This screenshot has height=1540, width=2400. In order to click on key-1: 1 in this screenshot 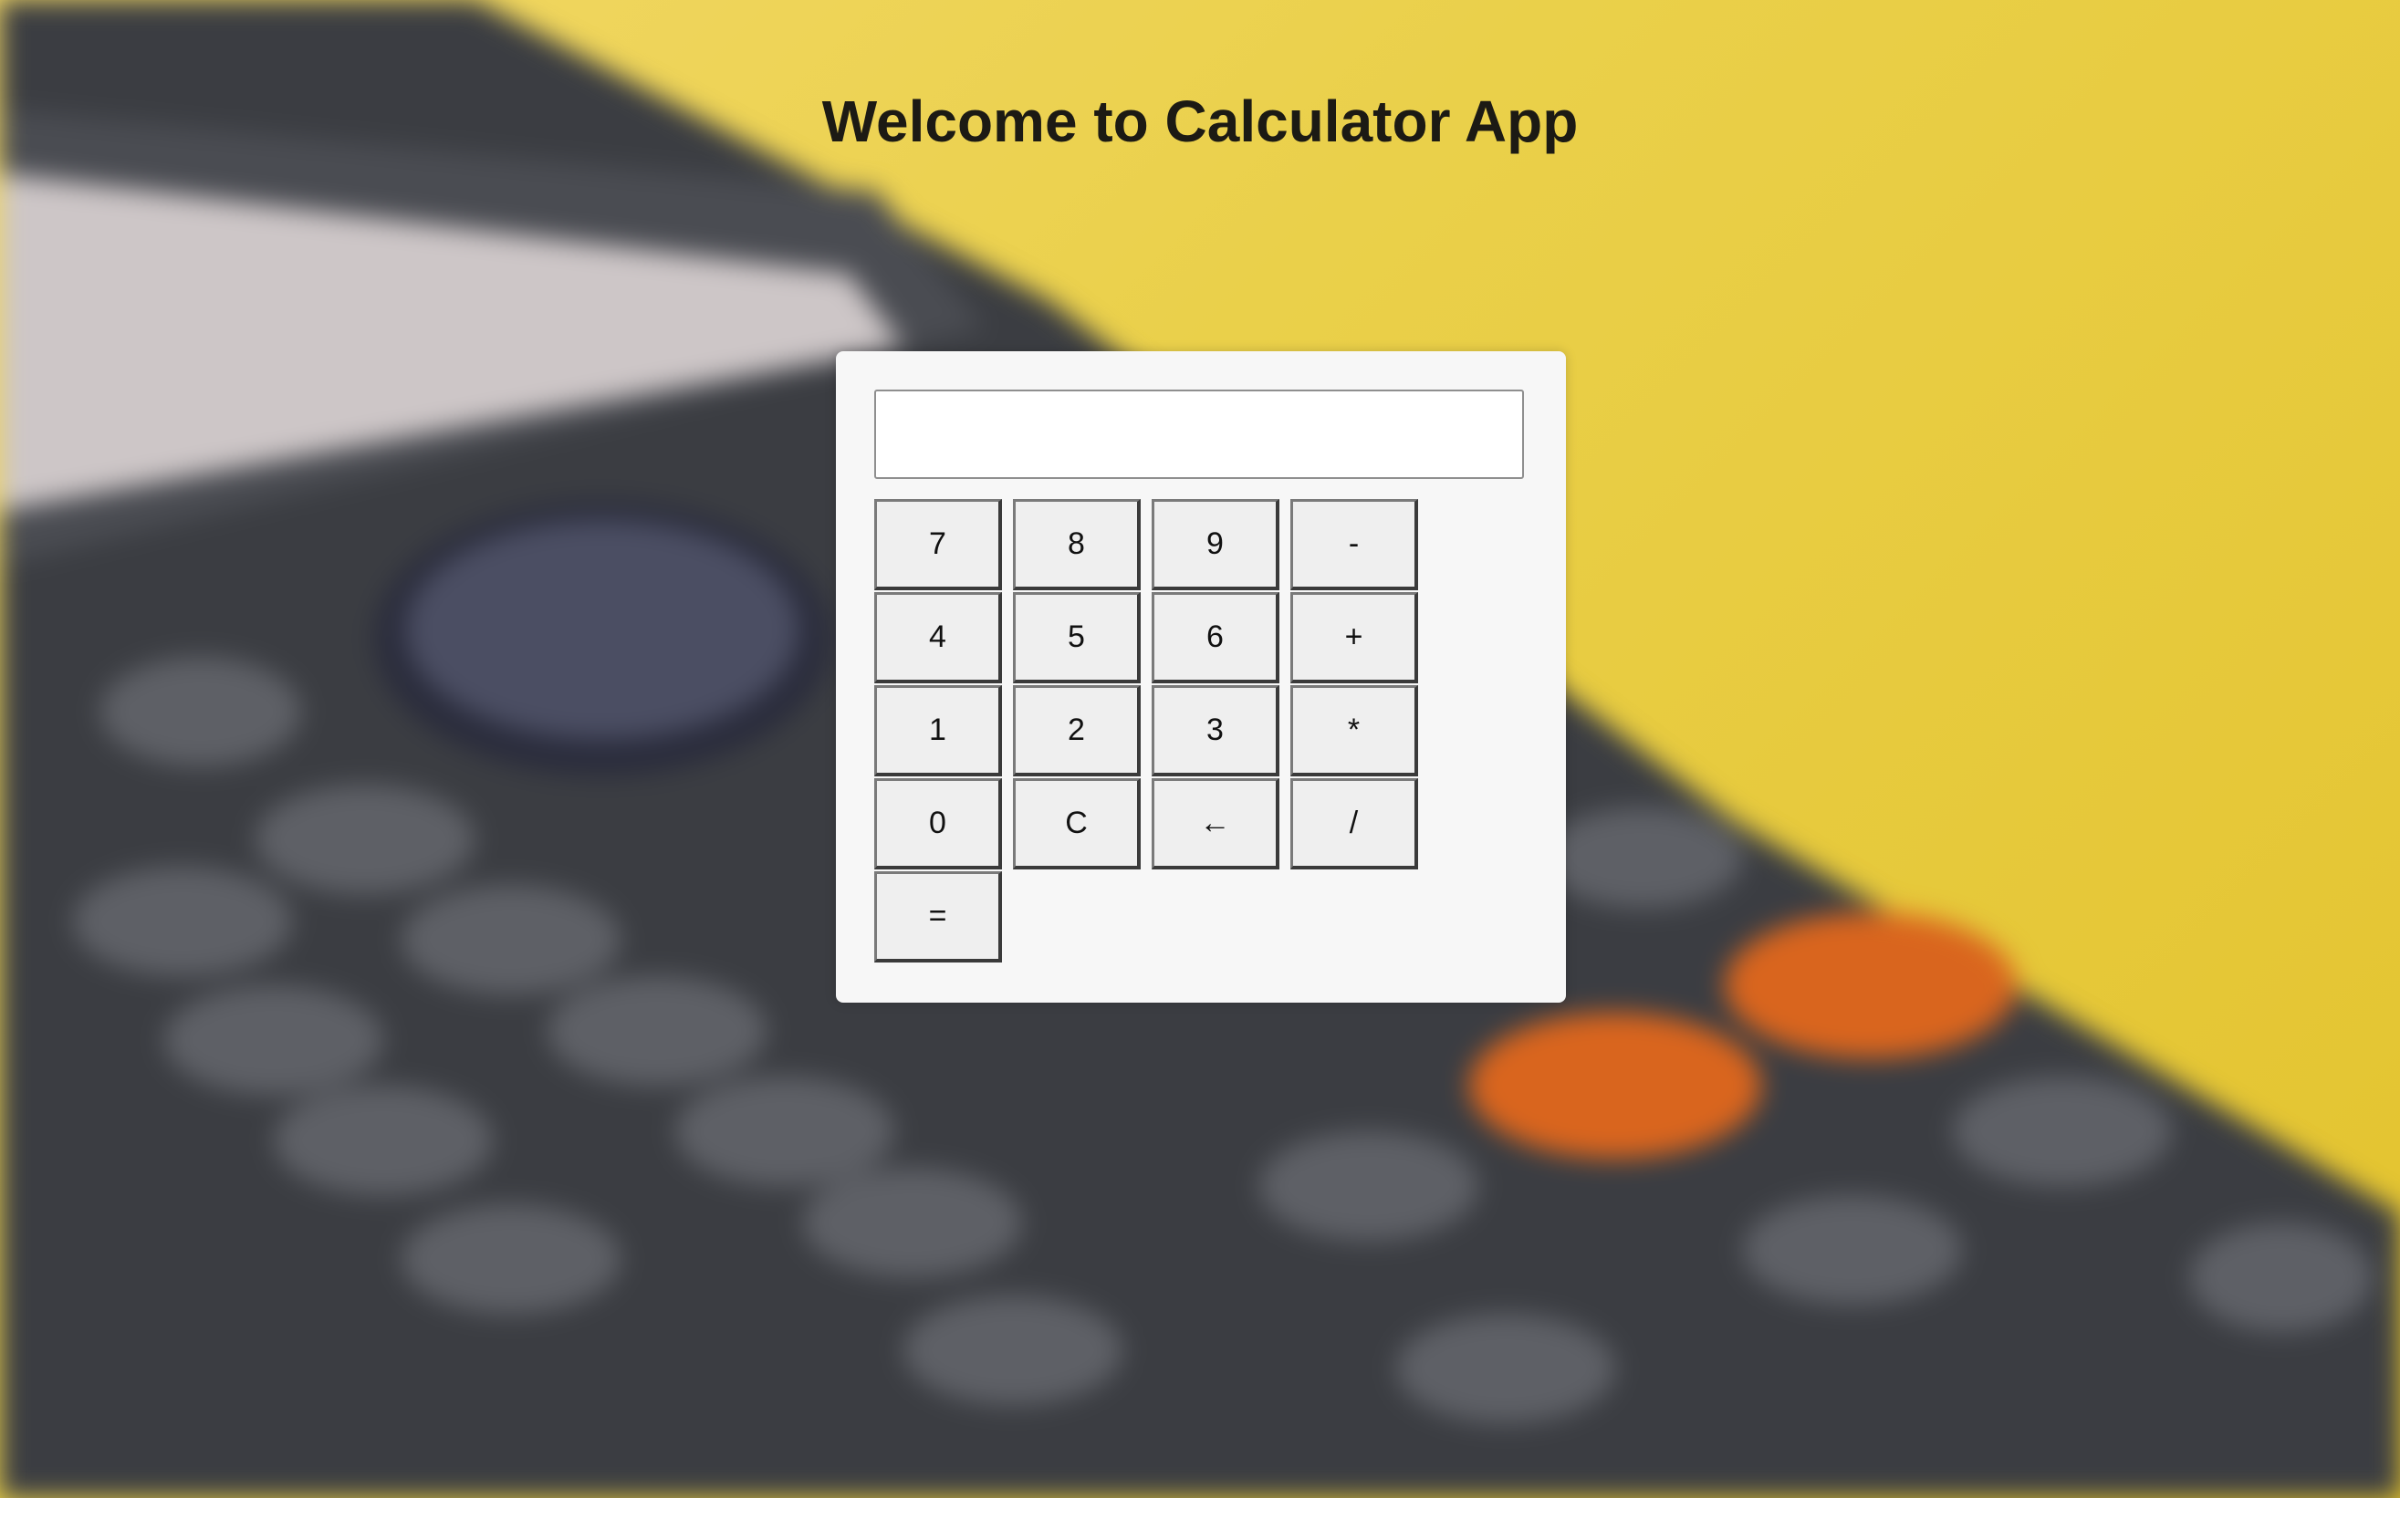, I will do `click(938, 730)`.